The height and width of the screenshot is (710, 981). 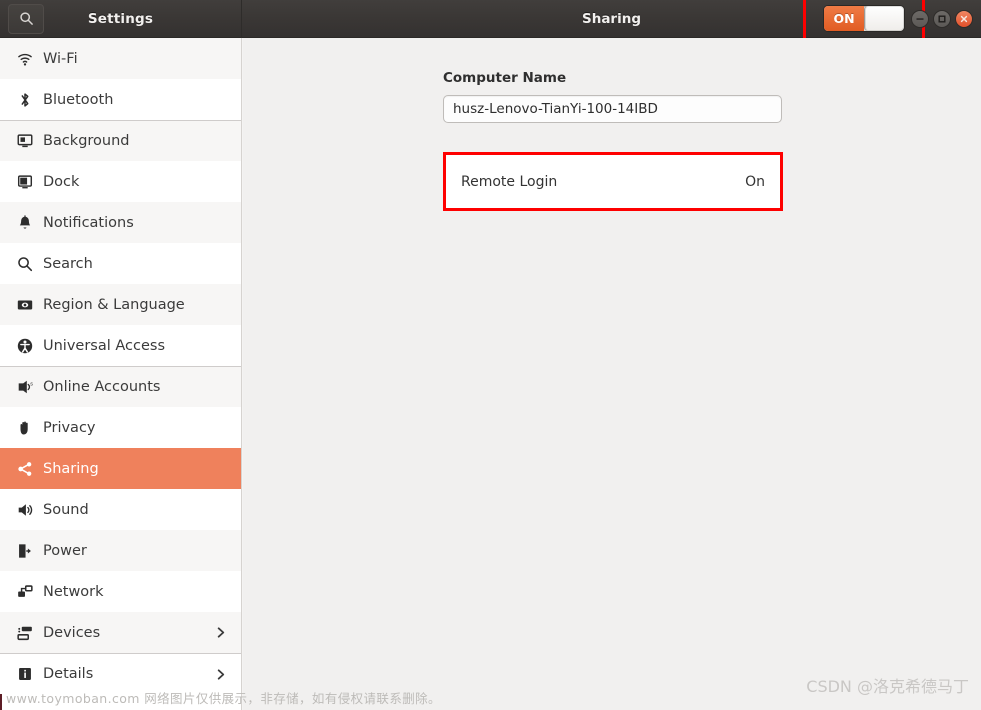 I want to click on bluetooth-icon, so click(x=25, y=100).